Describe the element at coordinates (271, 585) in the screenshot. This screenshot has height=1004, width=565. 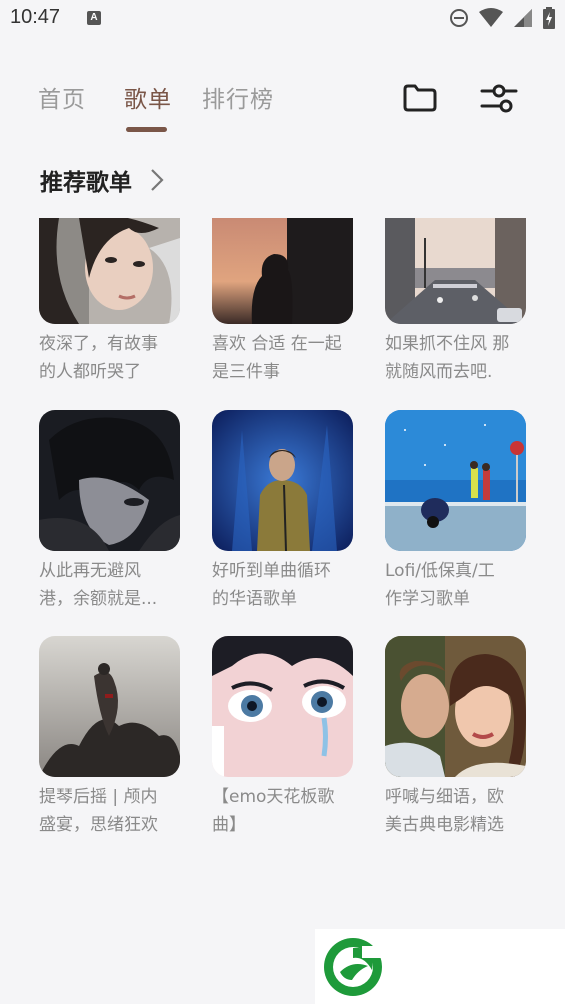
I see `playlist-title: 好听到单曲循环 的华语歌单` at that location.